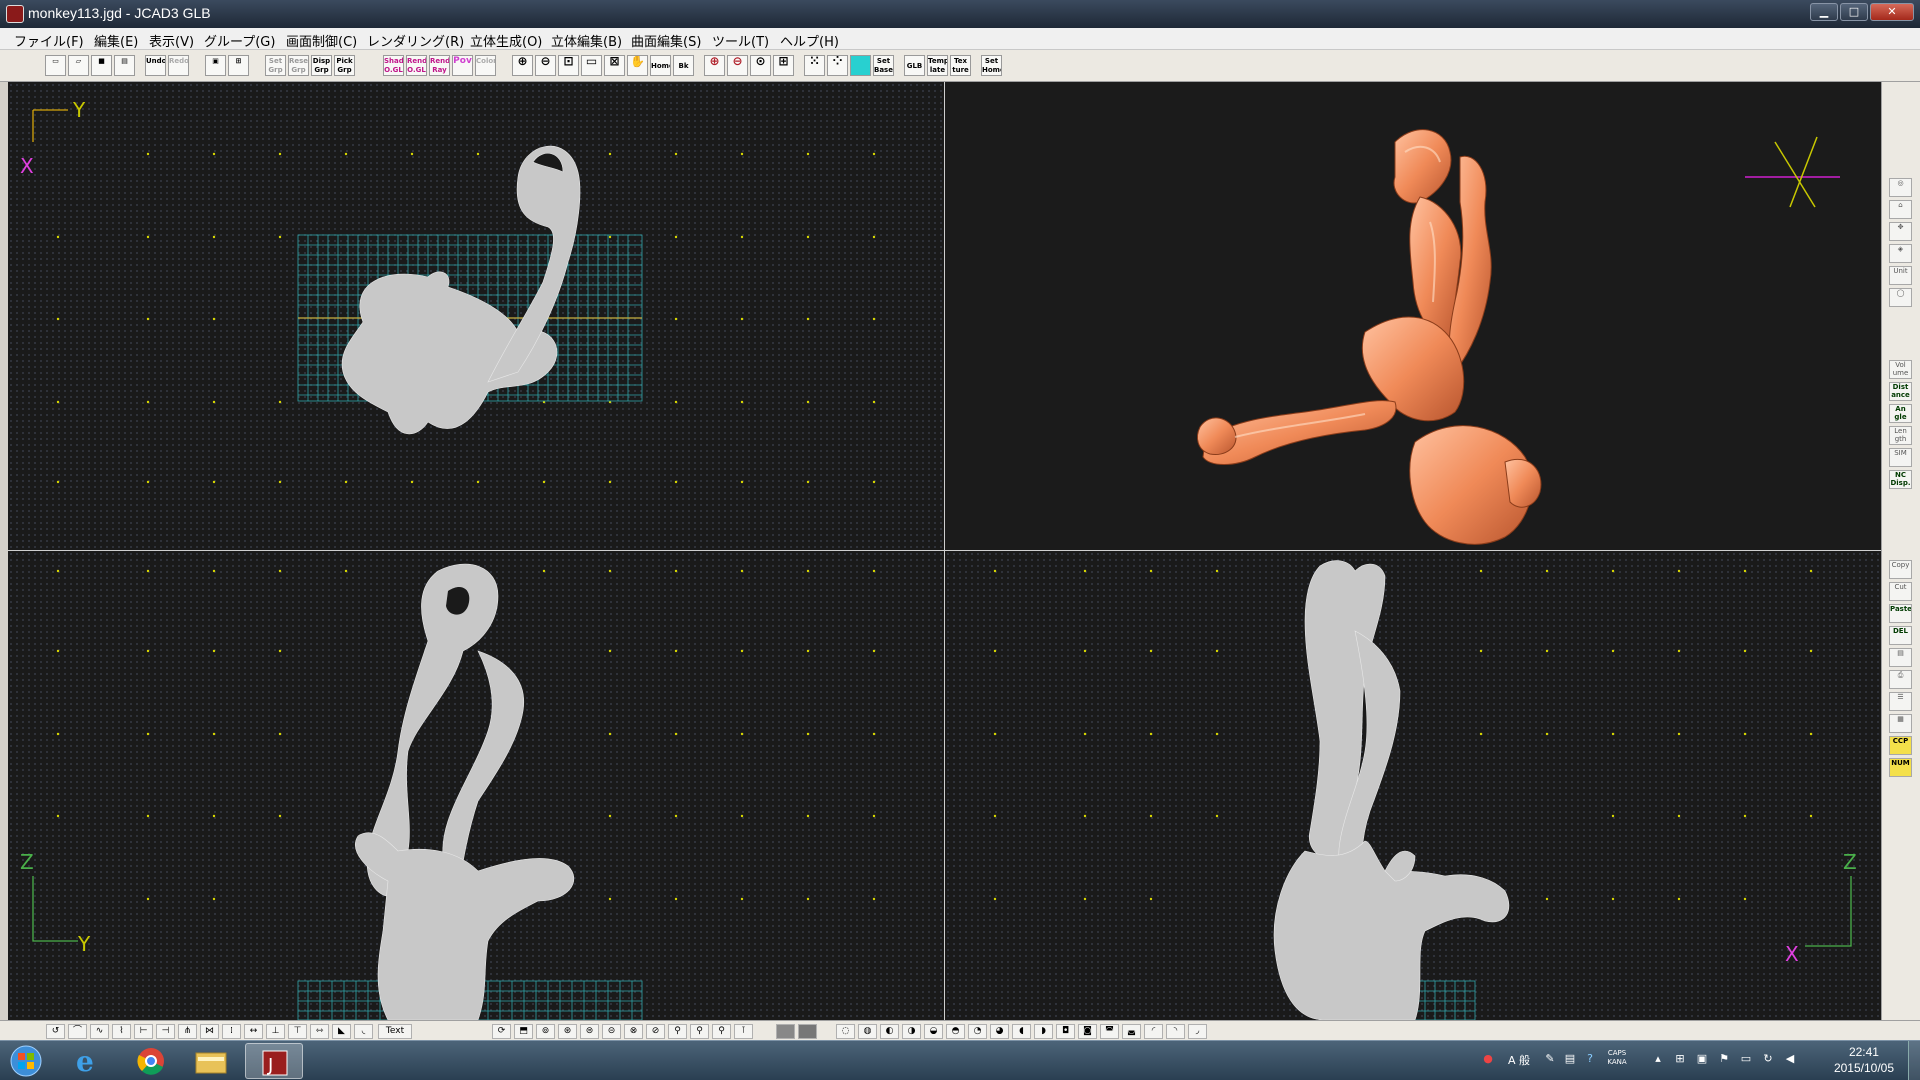 This screenshot has height=1080, width=1920. I want to click on dimension-icon: ⇿, so click(319, 1031).